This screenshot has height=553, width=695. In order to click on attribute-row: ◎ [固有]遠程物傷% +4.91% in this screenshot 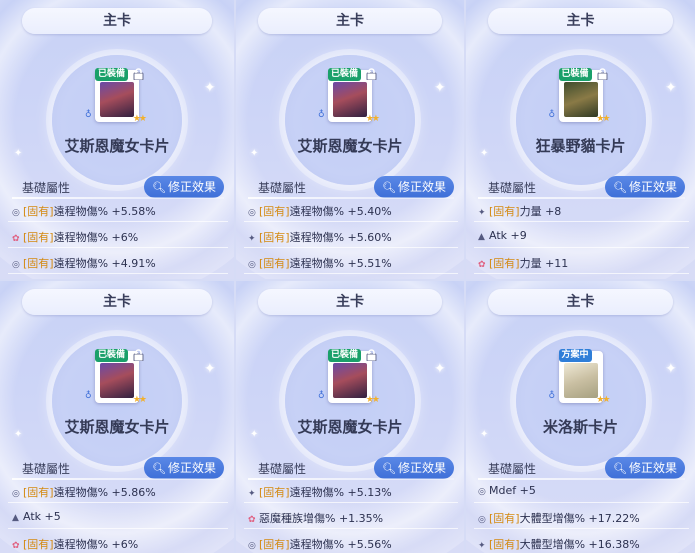, I will do `click(84, 263)`.